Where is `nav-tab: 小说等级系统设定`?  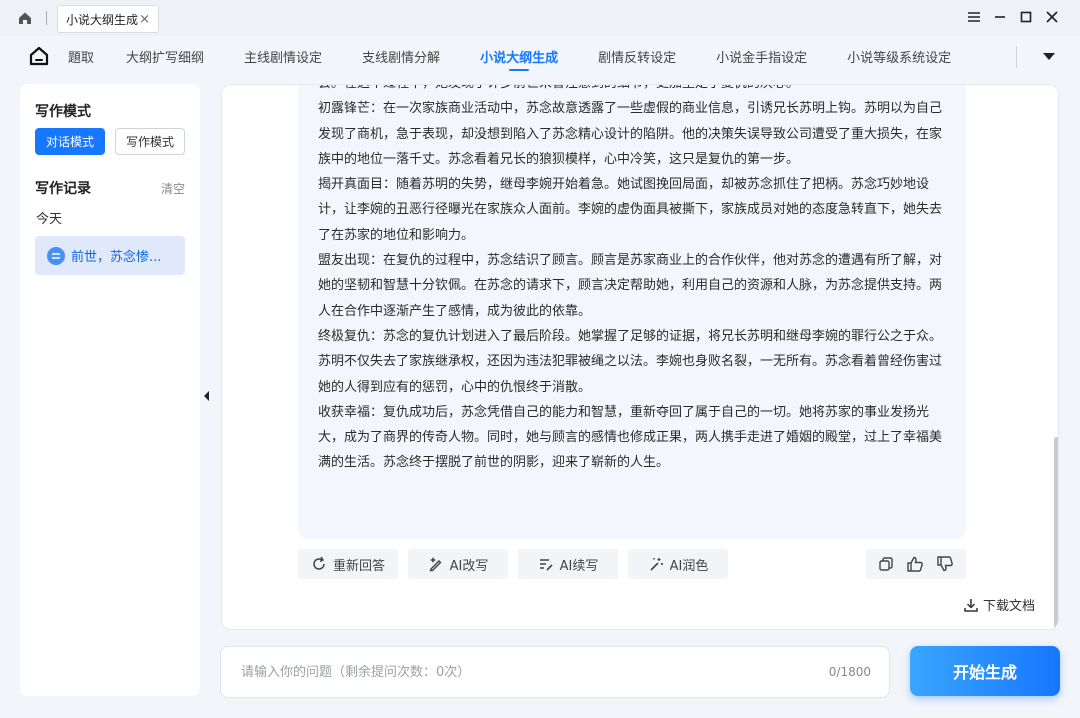
nav-tab: 小说等级系统设定 is located at coordinates (899, 56).